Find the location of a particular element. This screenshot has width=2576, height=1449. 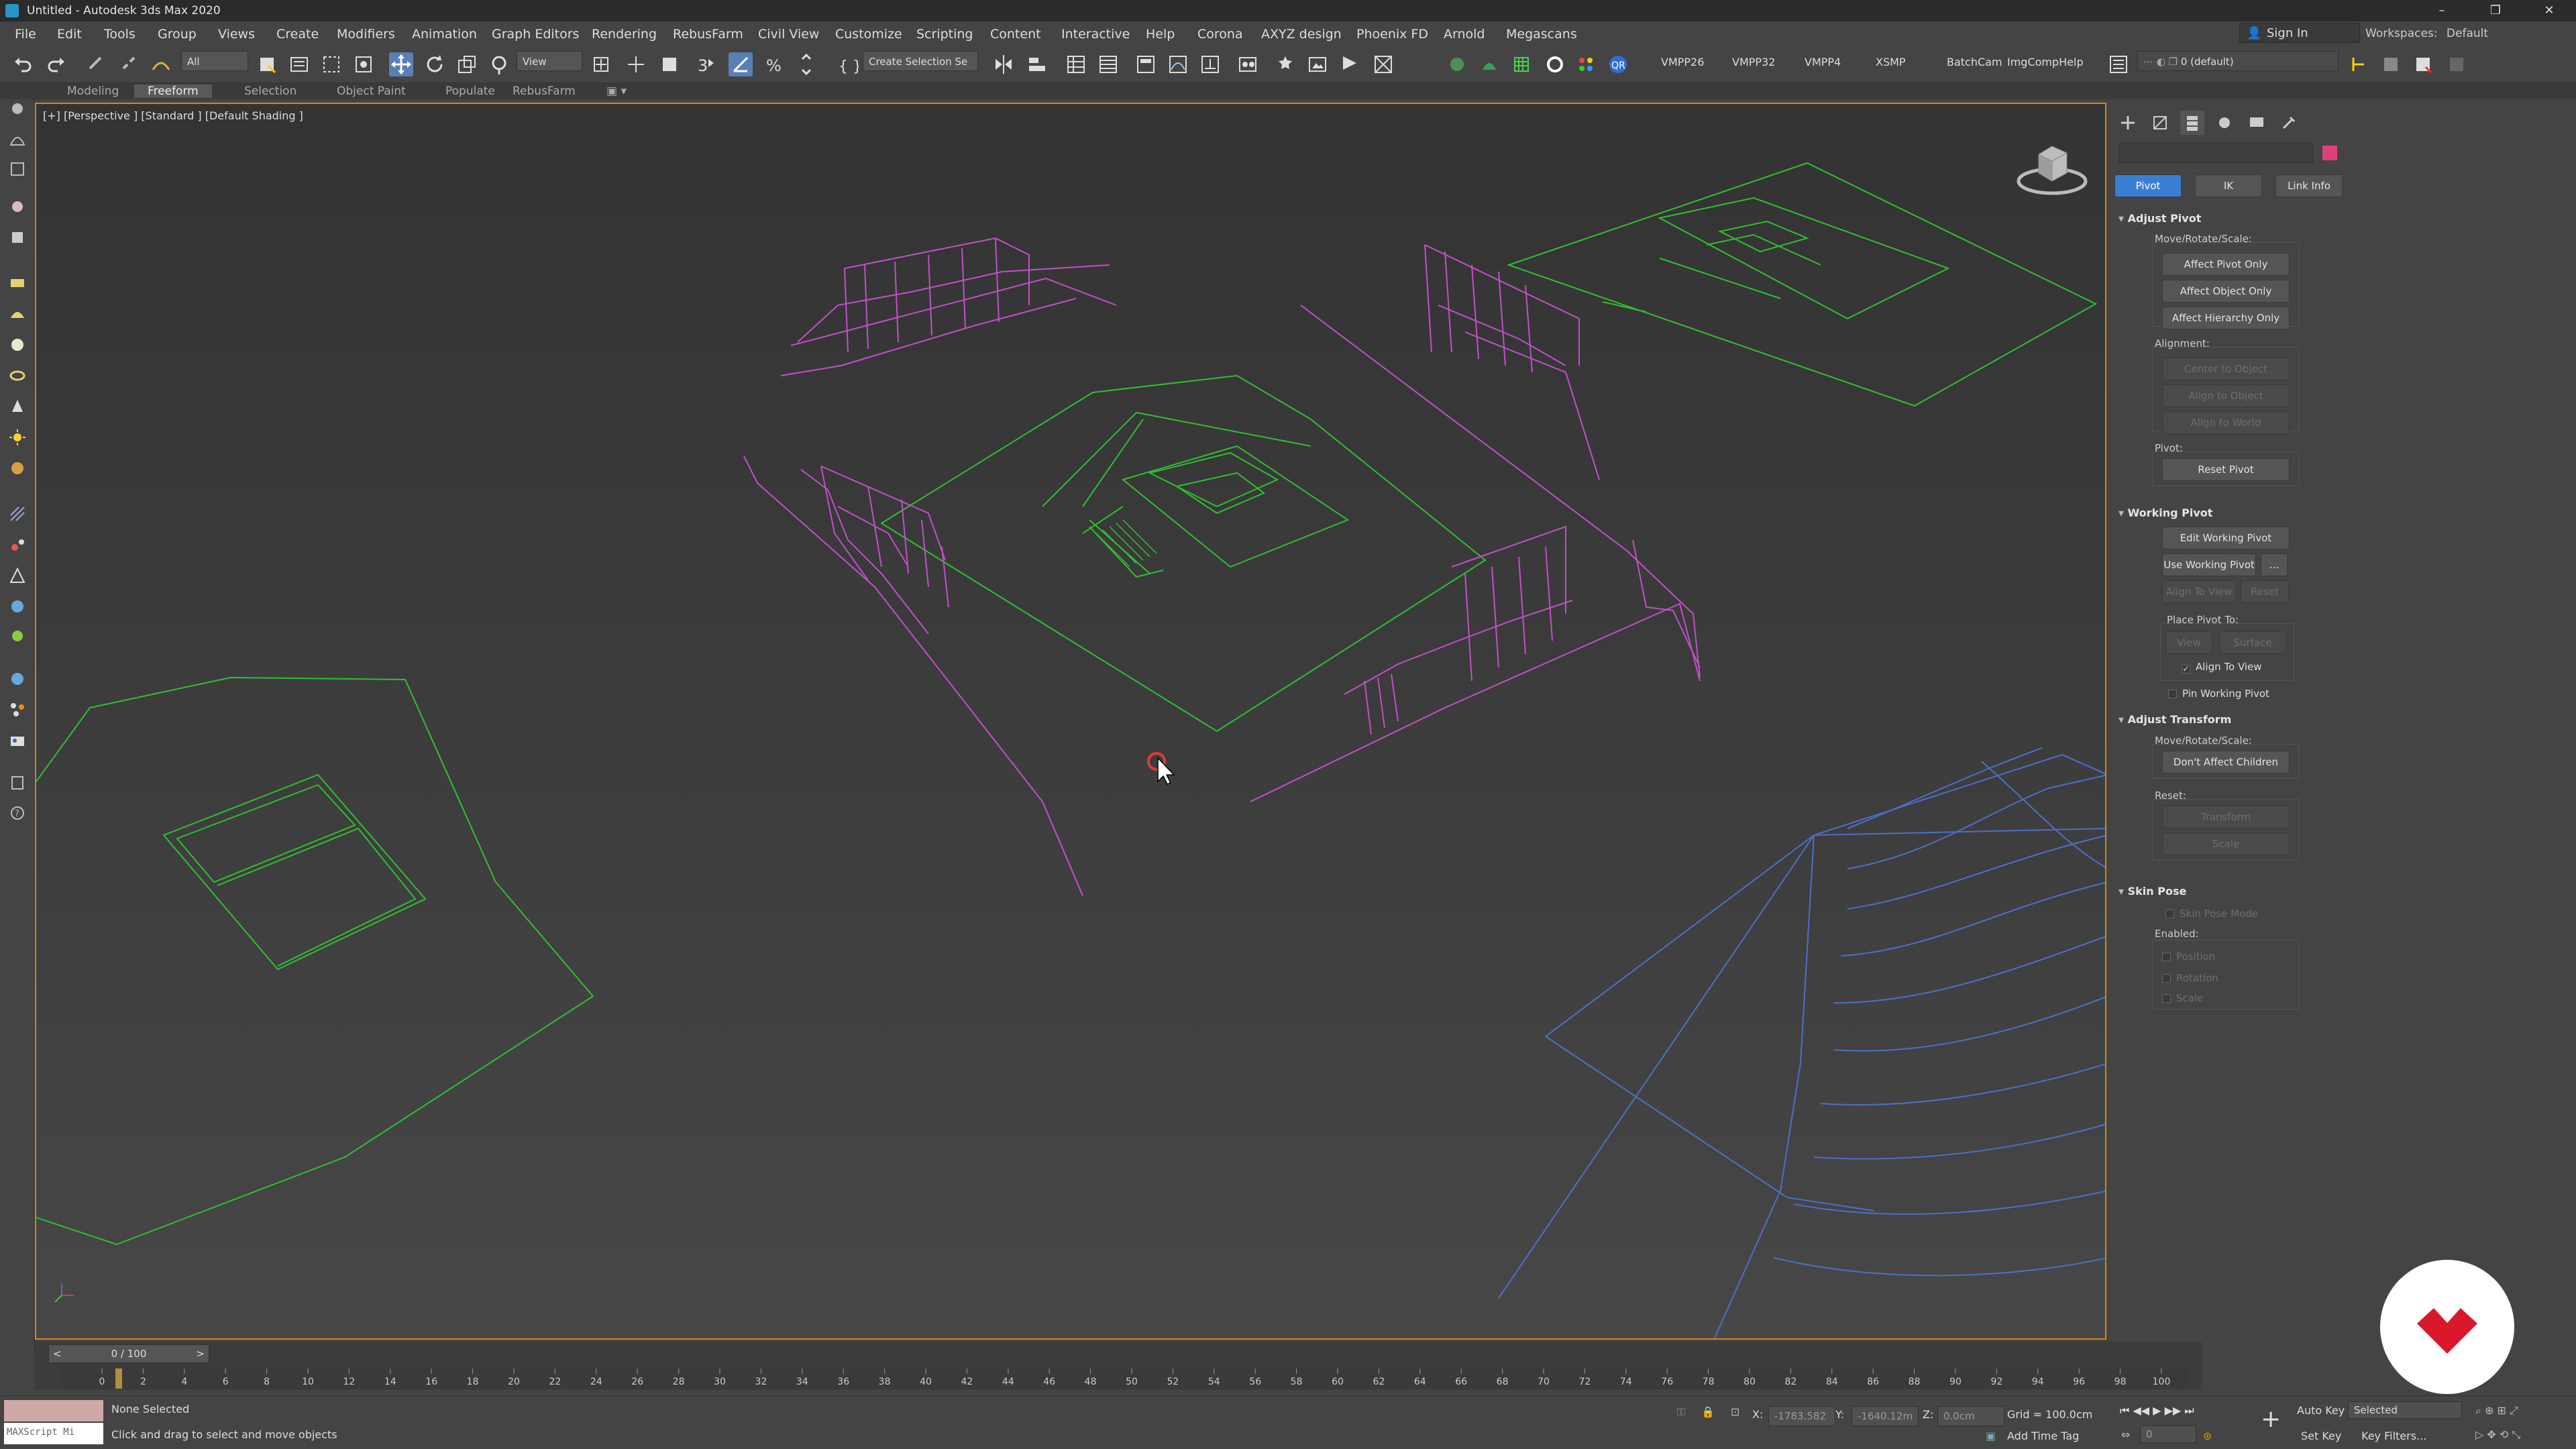

material-editor-icon is located at coordinates (1248, 64).